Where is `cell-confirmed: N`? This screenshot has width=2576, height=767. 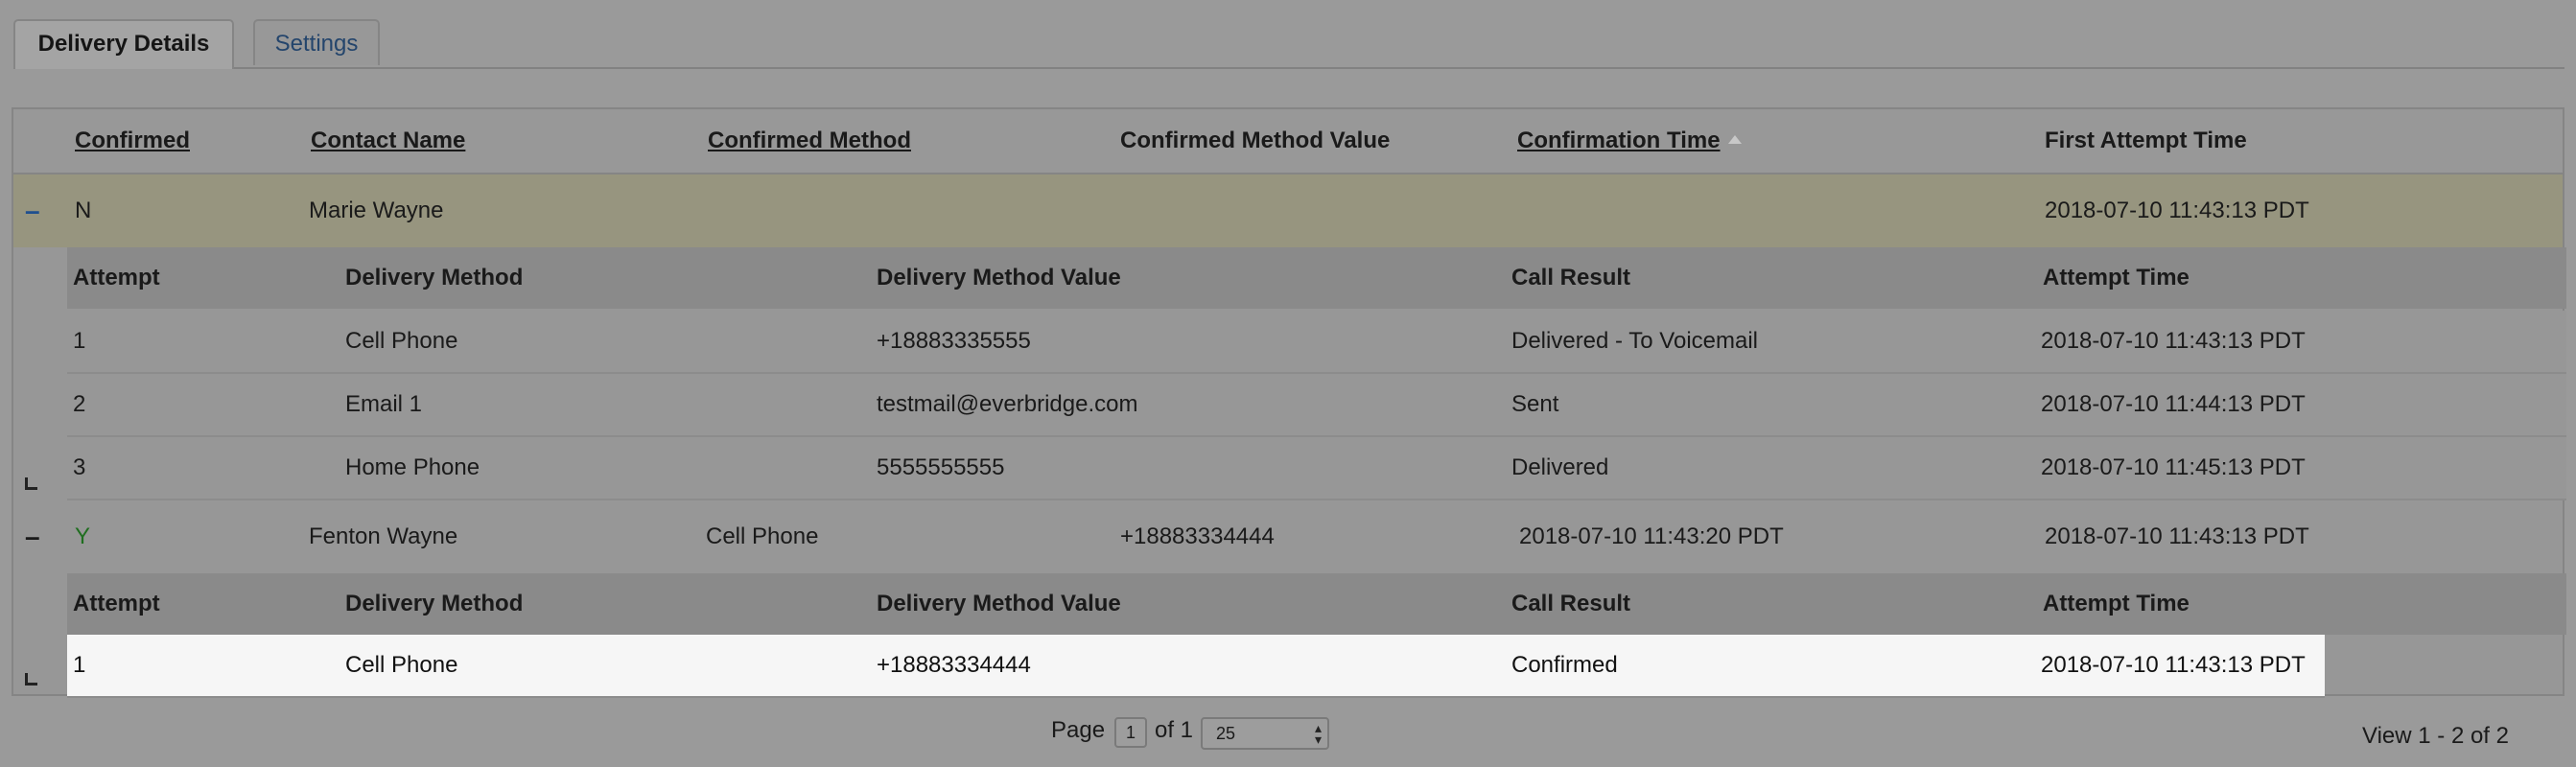
cell-confirmed: N is located at coordinates (83, 210).